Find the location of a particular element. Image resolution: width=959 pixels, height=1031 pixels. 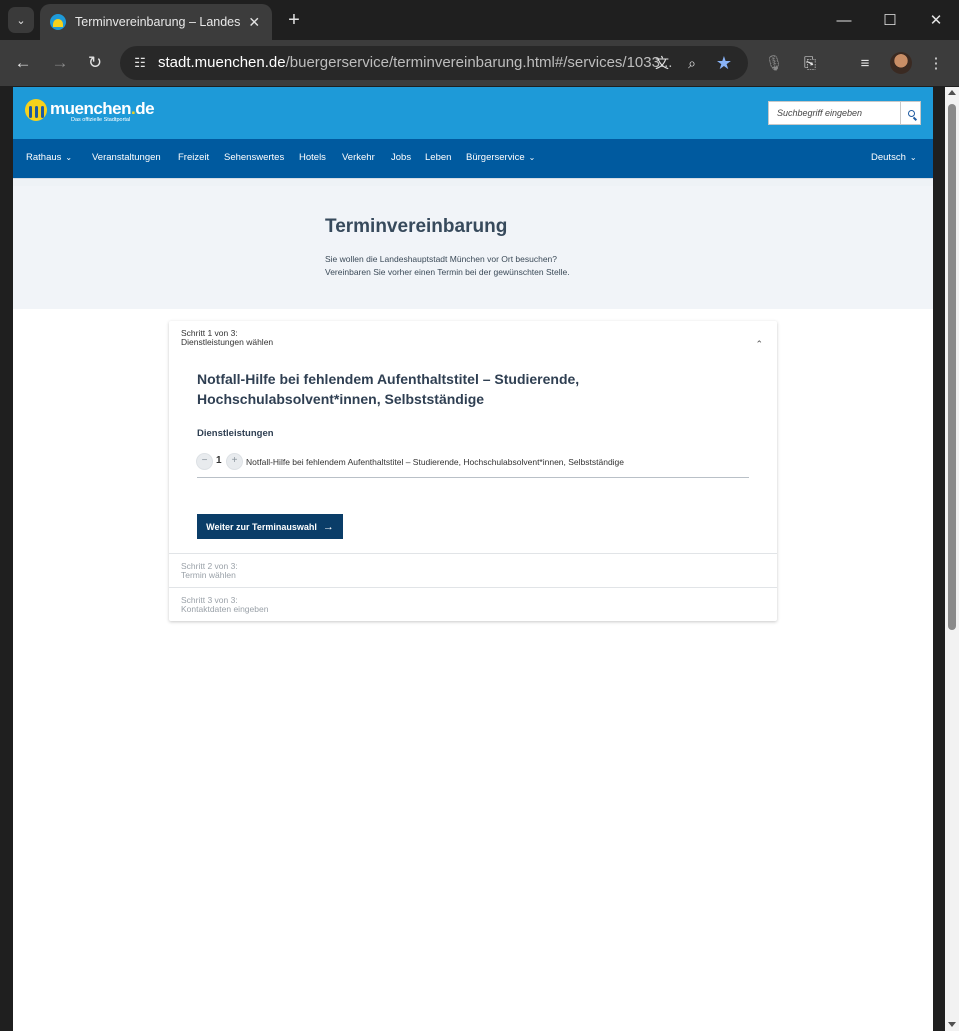

translate-icon: 文 is located at coordinates (662, 63).